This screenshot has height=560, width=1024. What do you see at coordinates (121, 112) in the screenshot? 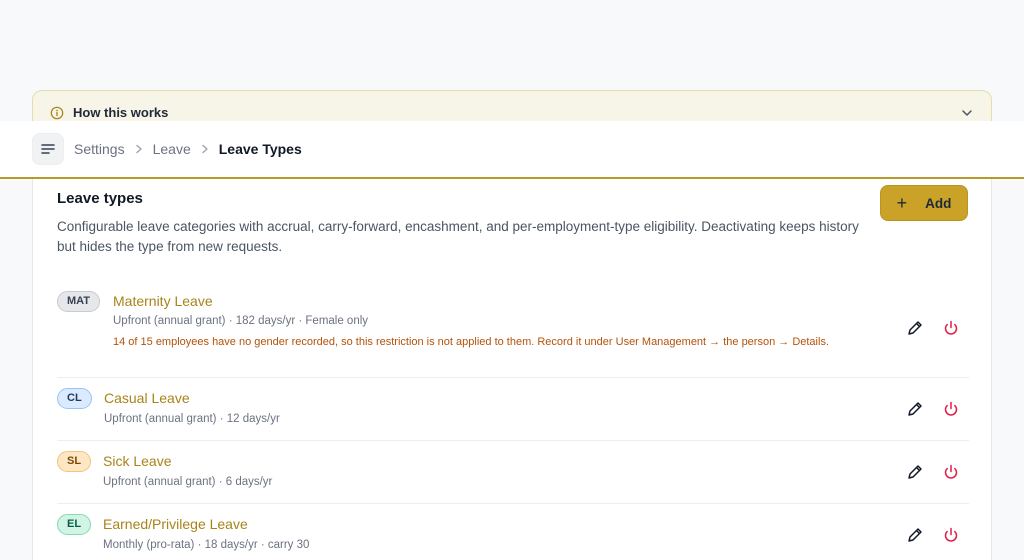
I see `banner-title: How this works` at bounding box center [121, 112].